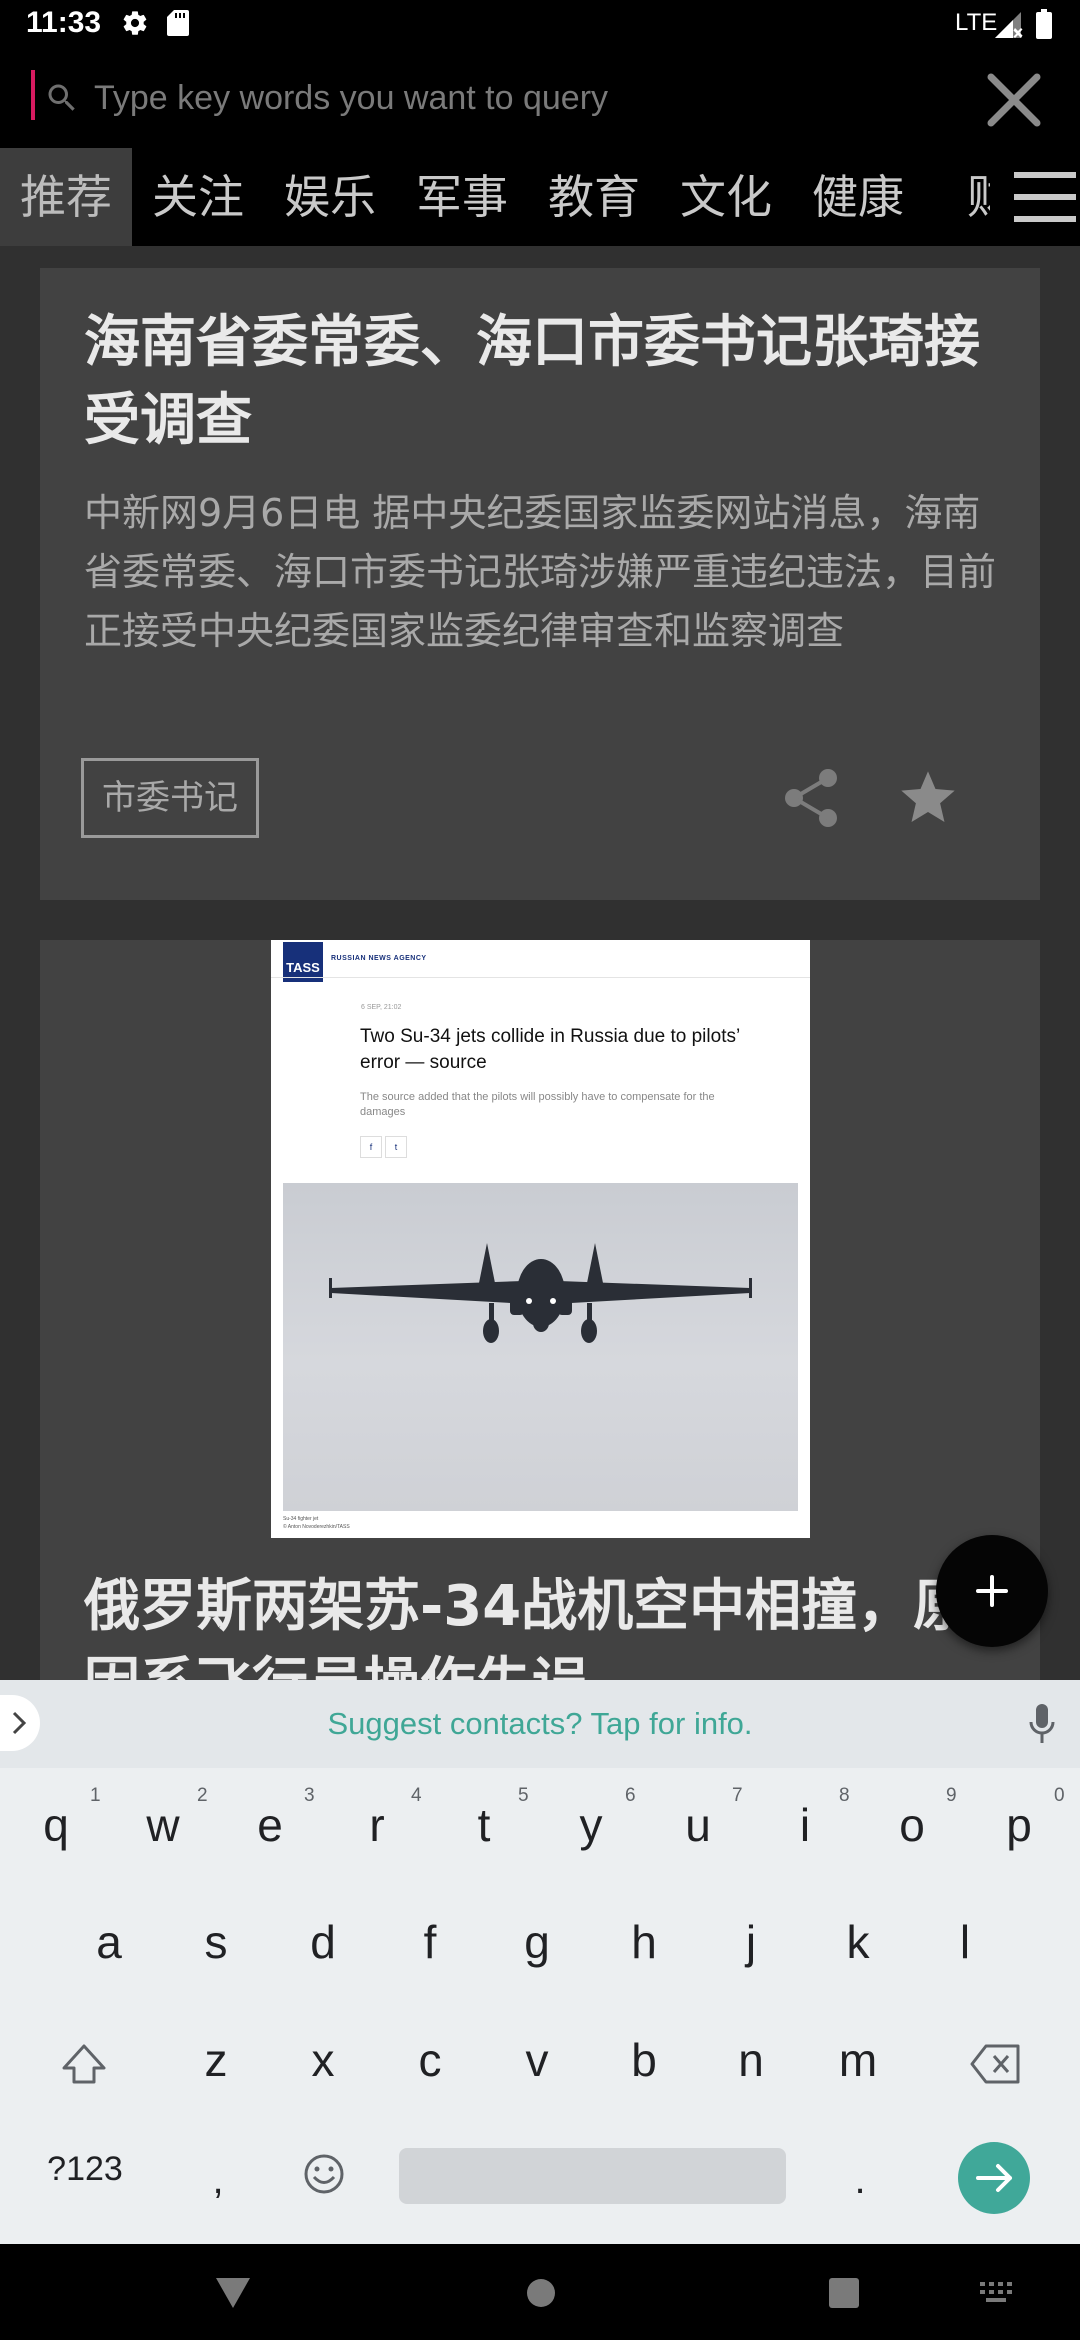 Image resolution: width=1080 pixels, height=2340 pixels. I want to click on key-hint: 7, so click(737, 1795).